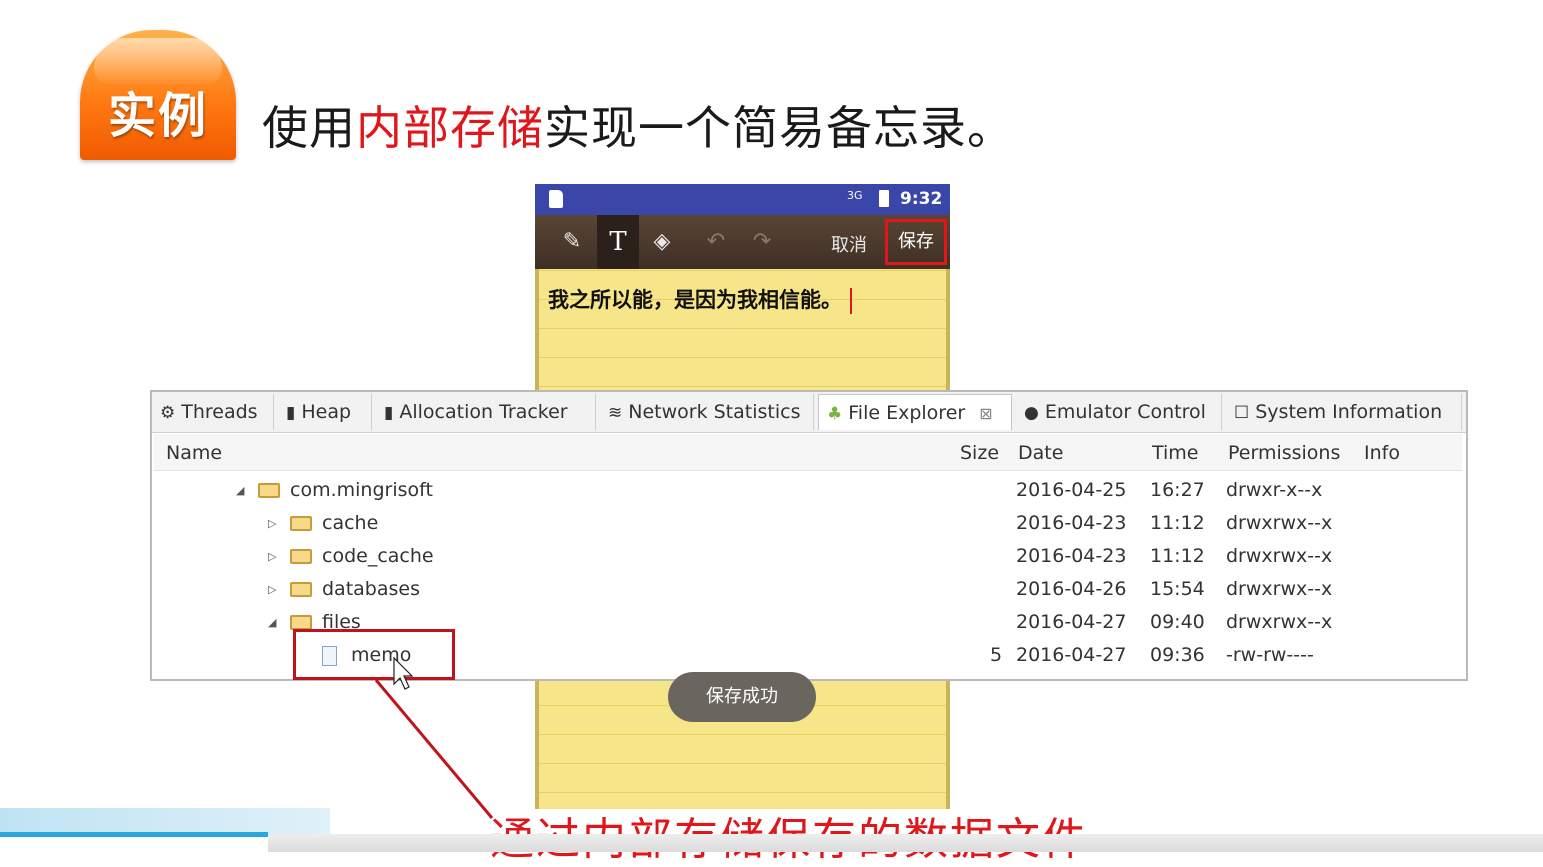 Image resolution: width=1543 pixels, height=867 pixels. What do you see at coordinates (403, 673) in the screenshot?
I see `mouse-cursor-icon` at bounding box center [403, 673].